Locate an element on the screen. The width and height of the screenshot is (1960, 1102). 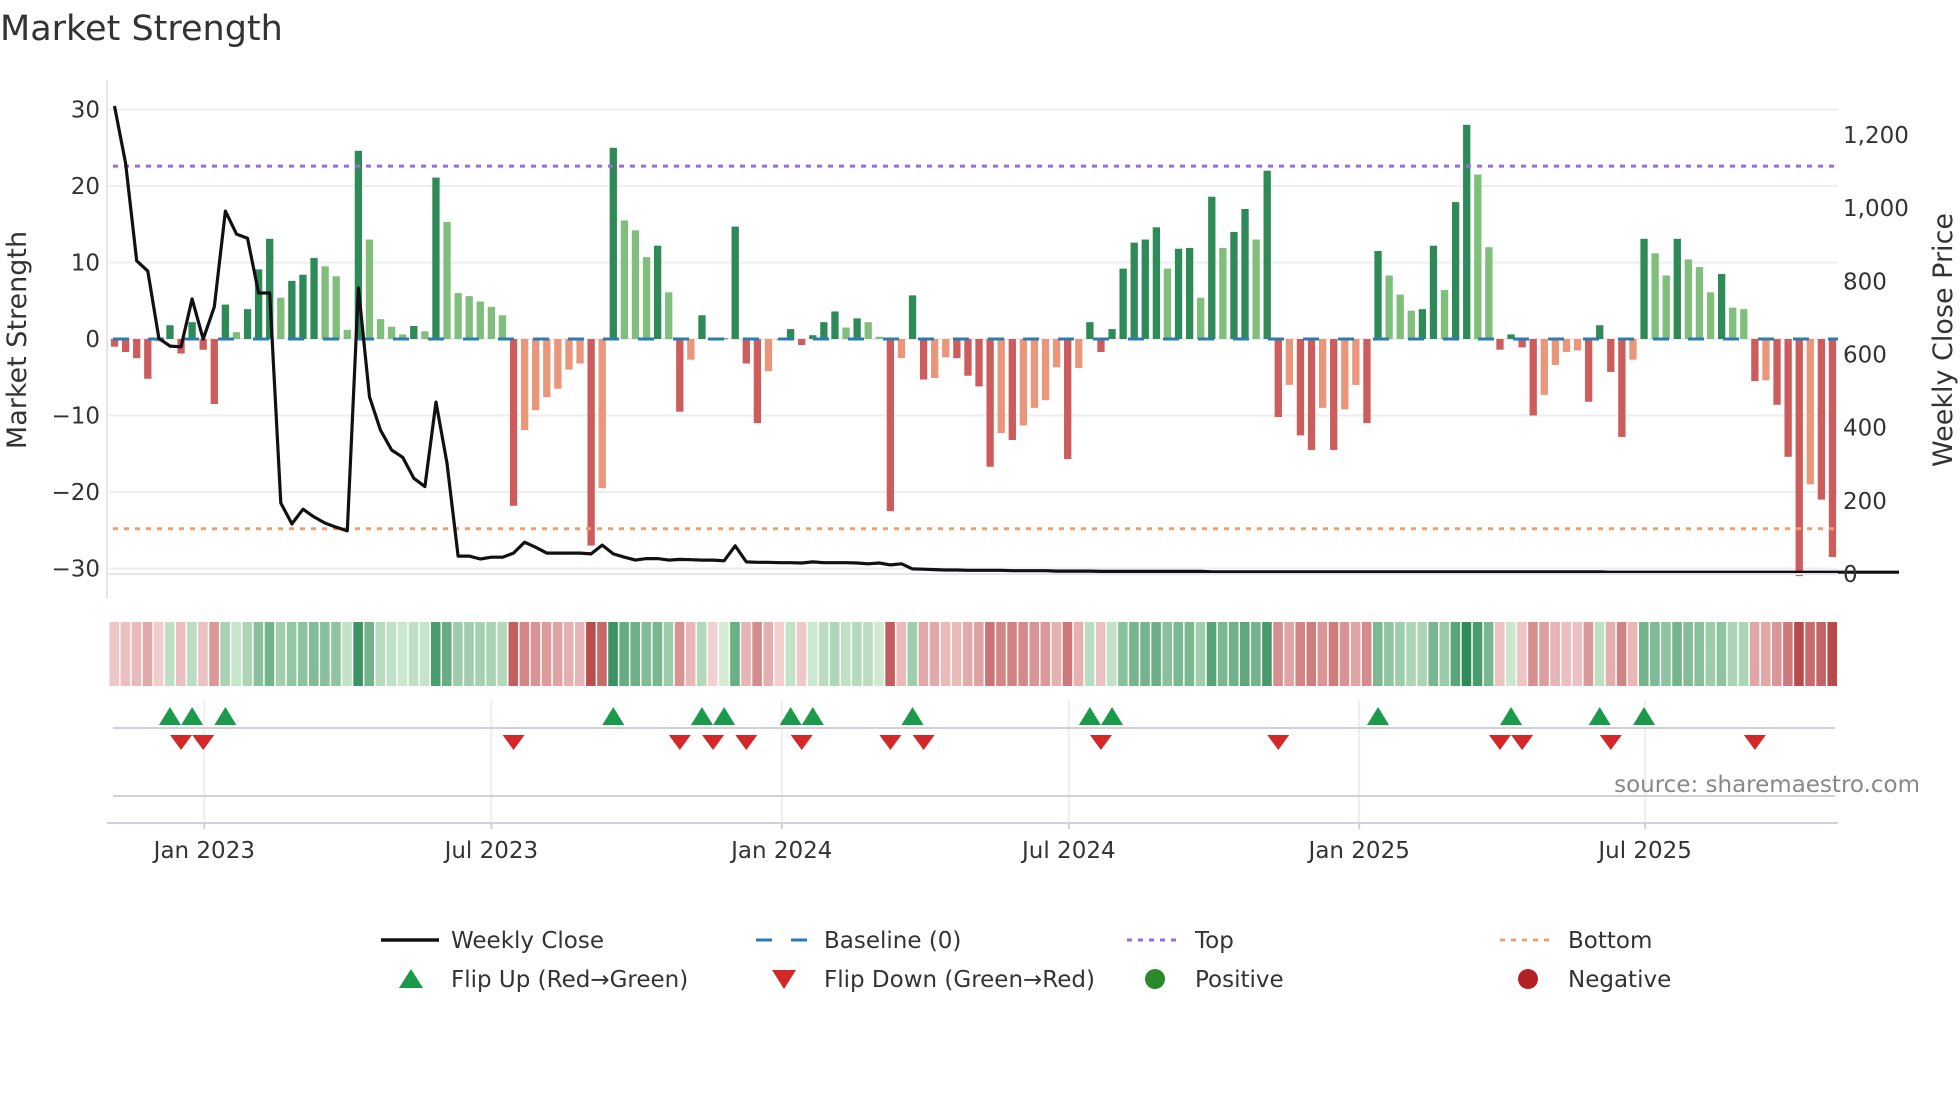
y2-tick-label: 400 is located at coordinates (1865, 429).